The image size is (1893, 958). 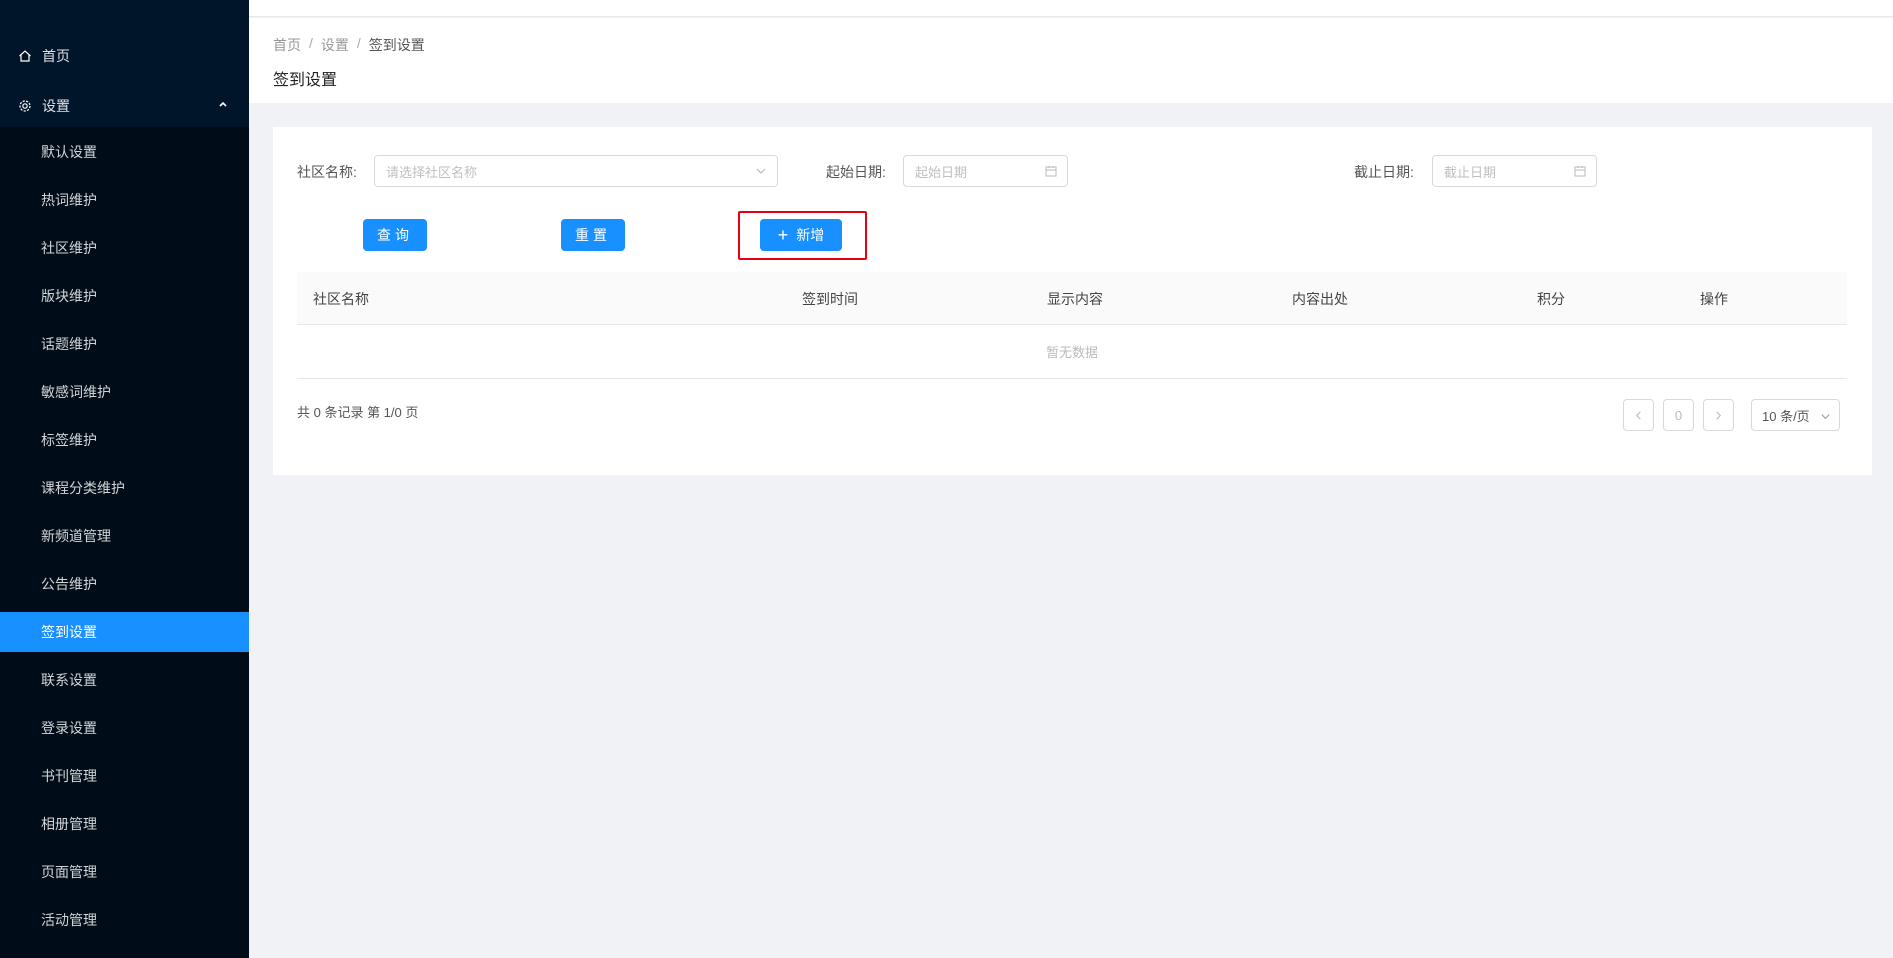 What do you see at coordinates (287, 45) in the screenshot?
I see `breadcrumb-home: 首页` at bounding box center [287, 45].